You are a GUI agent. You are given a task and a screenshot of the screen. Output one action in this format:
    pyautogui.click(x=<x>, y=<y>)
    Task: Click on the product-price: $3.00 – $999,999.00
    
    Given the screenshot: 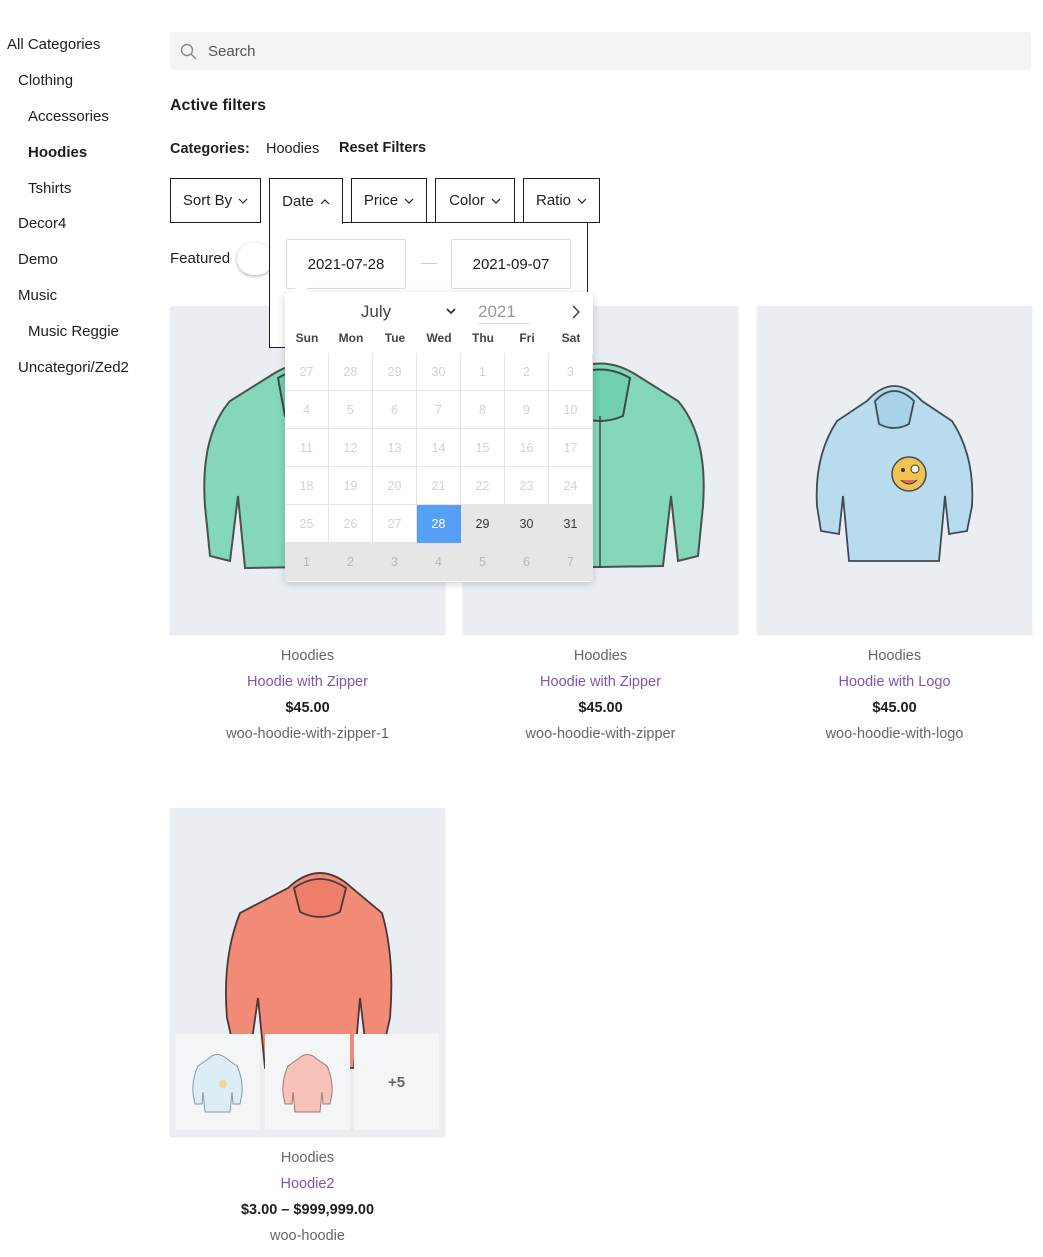 What is the action you would take?
    pyautogui.click(x=307, y=1210)
    